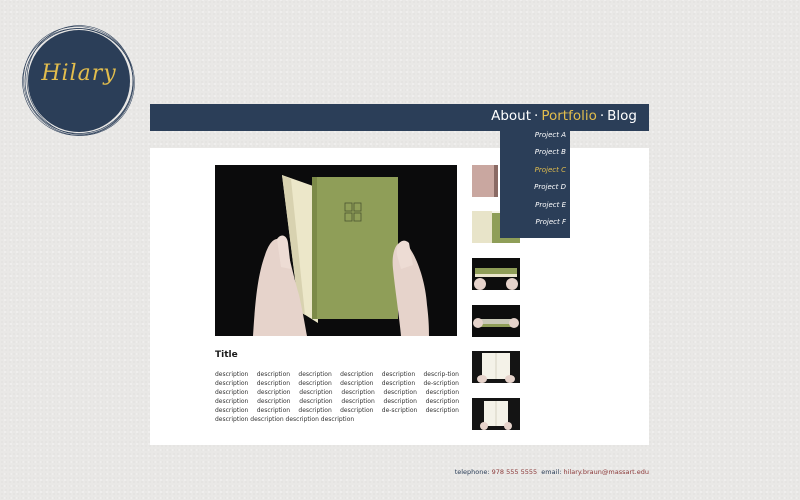  Describe the element at coordinates (515, 472) in the screenshot. I see `telephone-value: 978 555 5555` at that location.